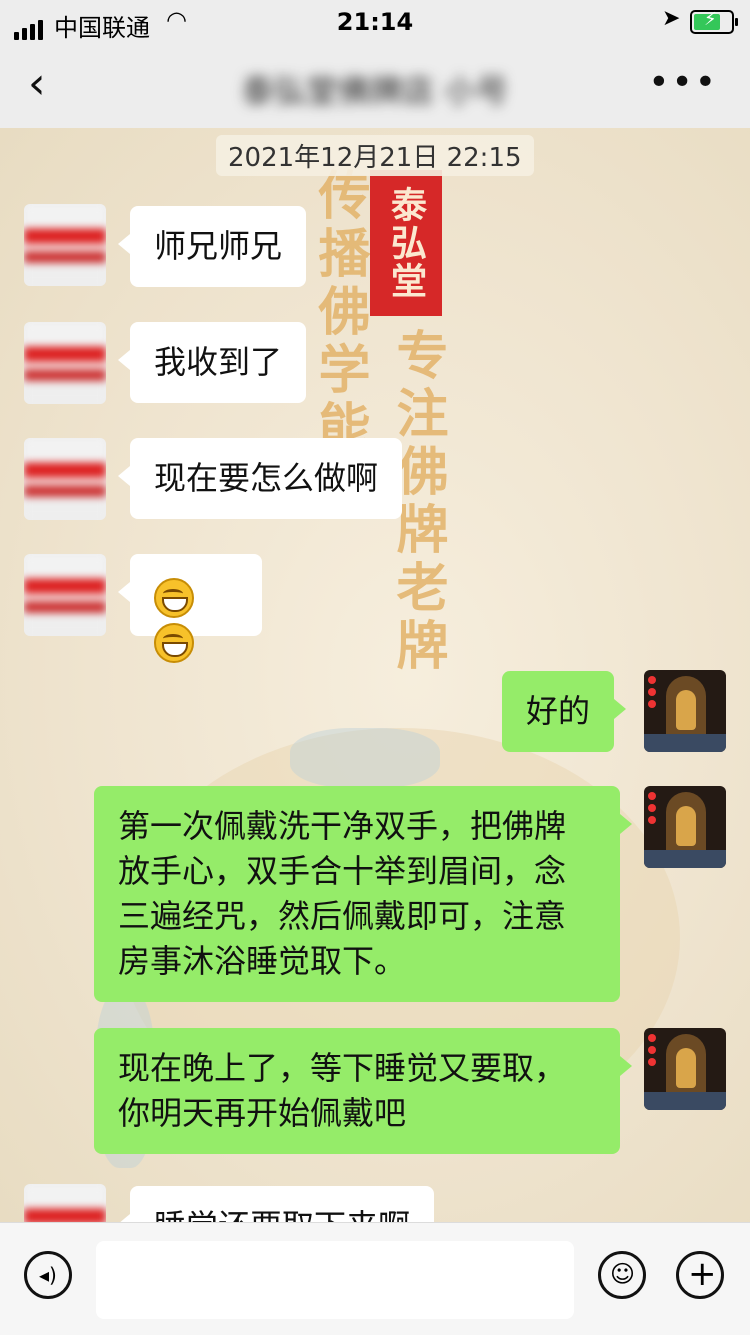 The height and width of the screenshot is (1335, 750). What do you see at coordinates (48, 1275) in the screenshot?
I see `voice-icon: ◂)` at bounding box center [48, 1275].